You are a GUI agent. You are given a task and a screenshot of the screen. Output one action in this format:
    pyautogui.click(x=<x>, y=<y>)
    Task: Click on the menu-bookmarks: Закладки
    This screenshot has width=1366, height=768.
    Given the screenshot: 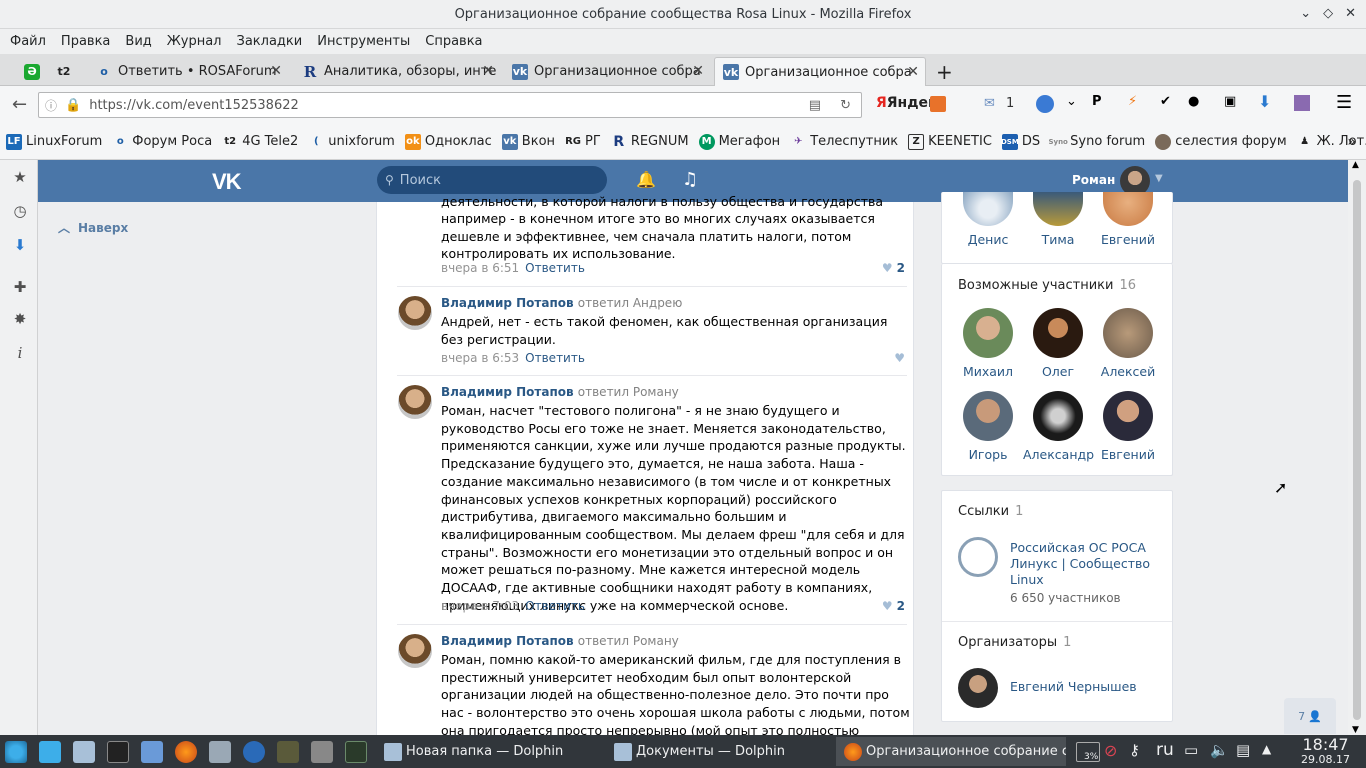 What is the action you would take?
    pyautogui.click(x=270, y=41)
    